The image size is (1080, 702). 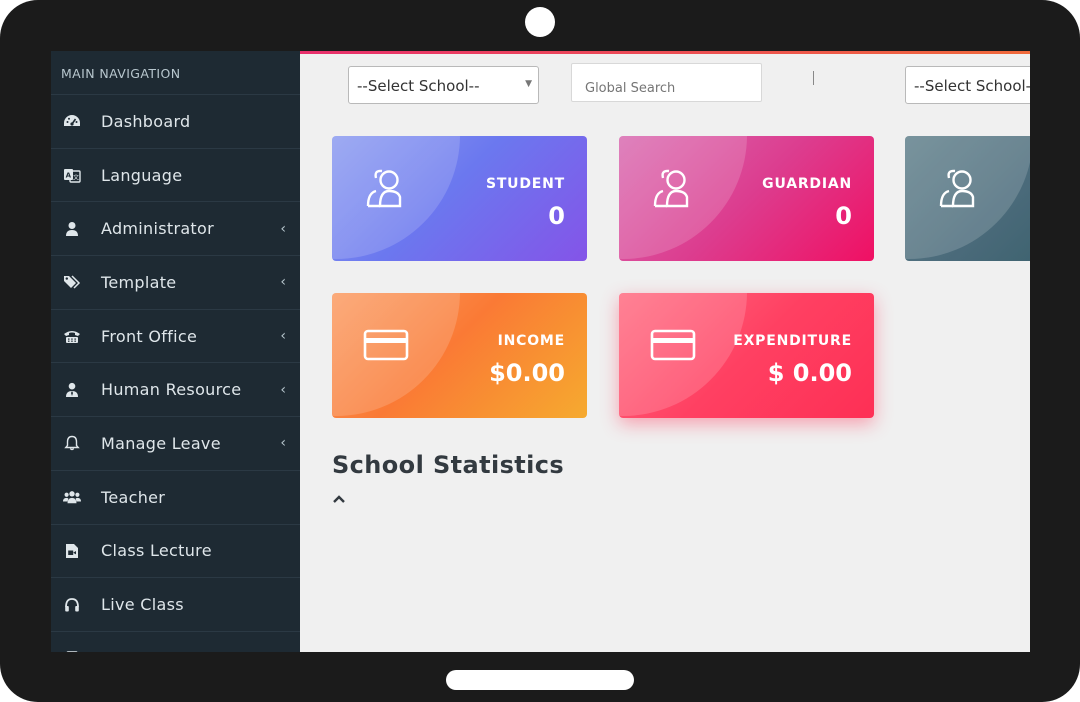 What do you see at coordinates (69, 176) in the screenshot?
I see `svg-text: A` at bounding box center [69, 176].